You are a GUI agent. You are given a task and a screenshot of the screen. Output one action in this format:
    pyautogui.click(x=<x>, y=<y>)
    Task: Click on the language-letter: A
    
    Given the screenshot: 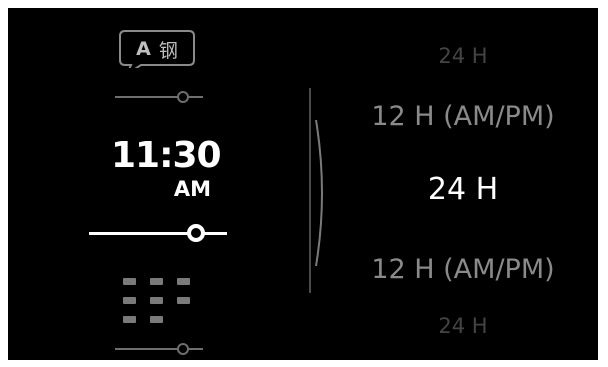 What is the action you would take?
    pyautogui.click(x=143, y=49)
    